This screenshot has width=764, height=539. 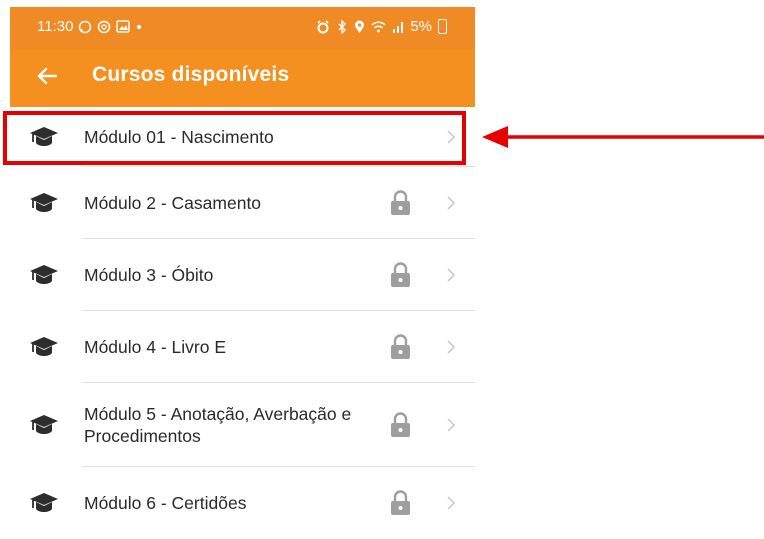 I want to click on course-item-02: Módulo 2 - Casamento, so click(x=242, y=203).